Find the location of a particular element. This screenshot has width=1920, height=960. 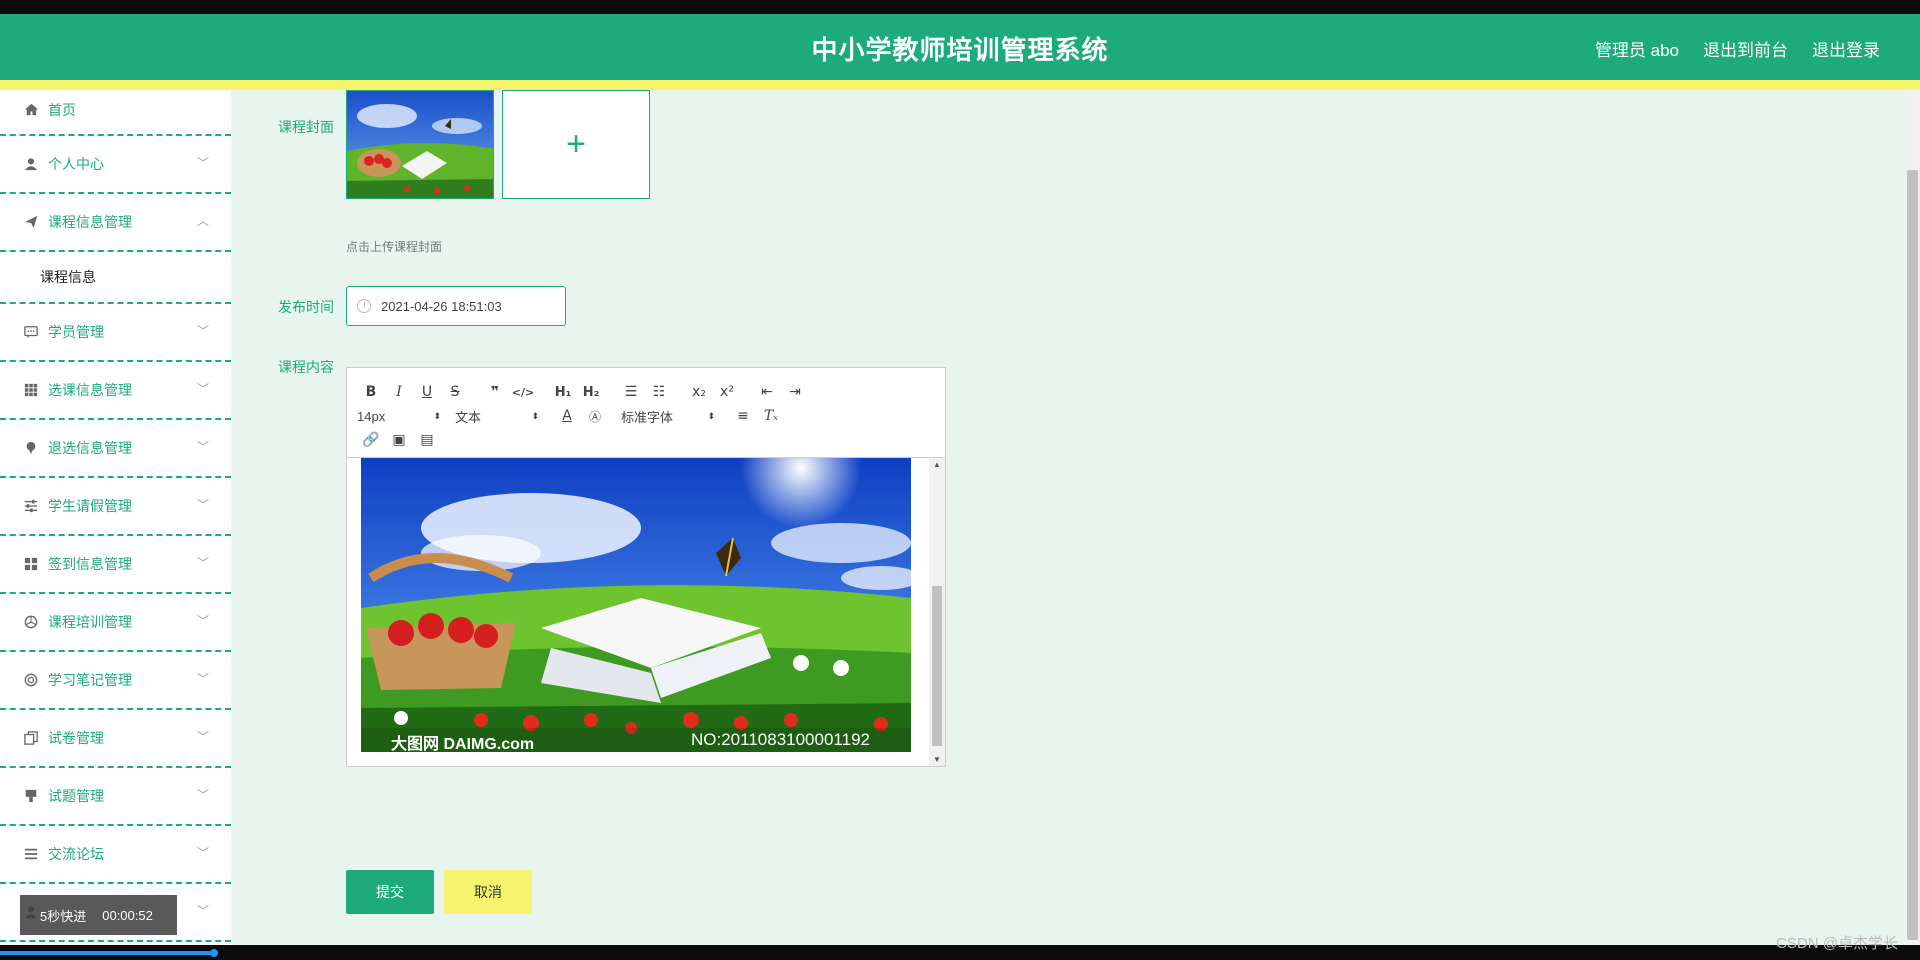

font-family-select: 标准字体 ⬍ is located at coordinates (668, 416).